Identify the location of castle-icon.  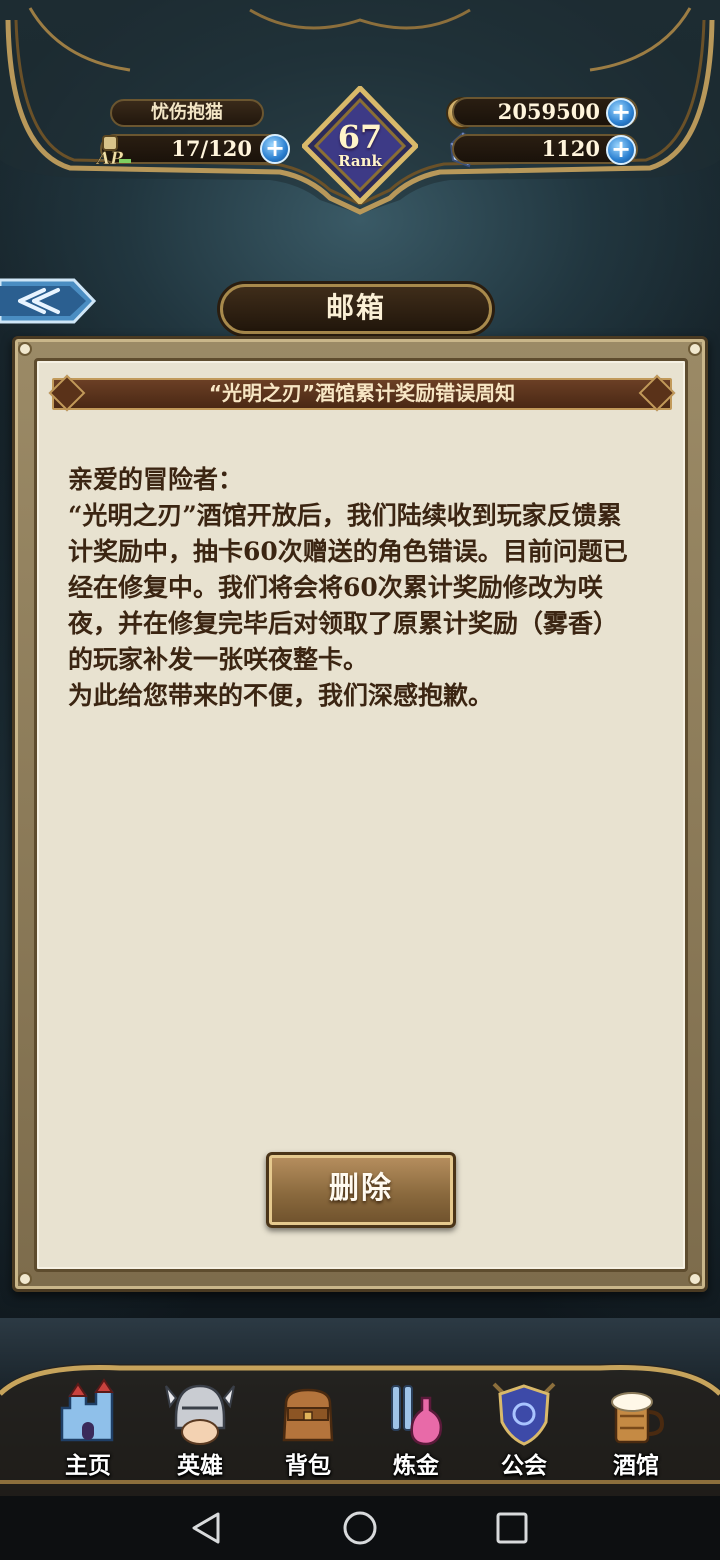
(87, 1410).